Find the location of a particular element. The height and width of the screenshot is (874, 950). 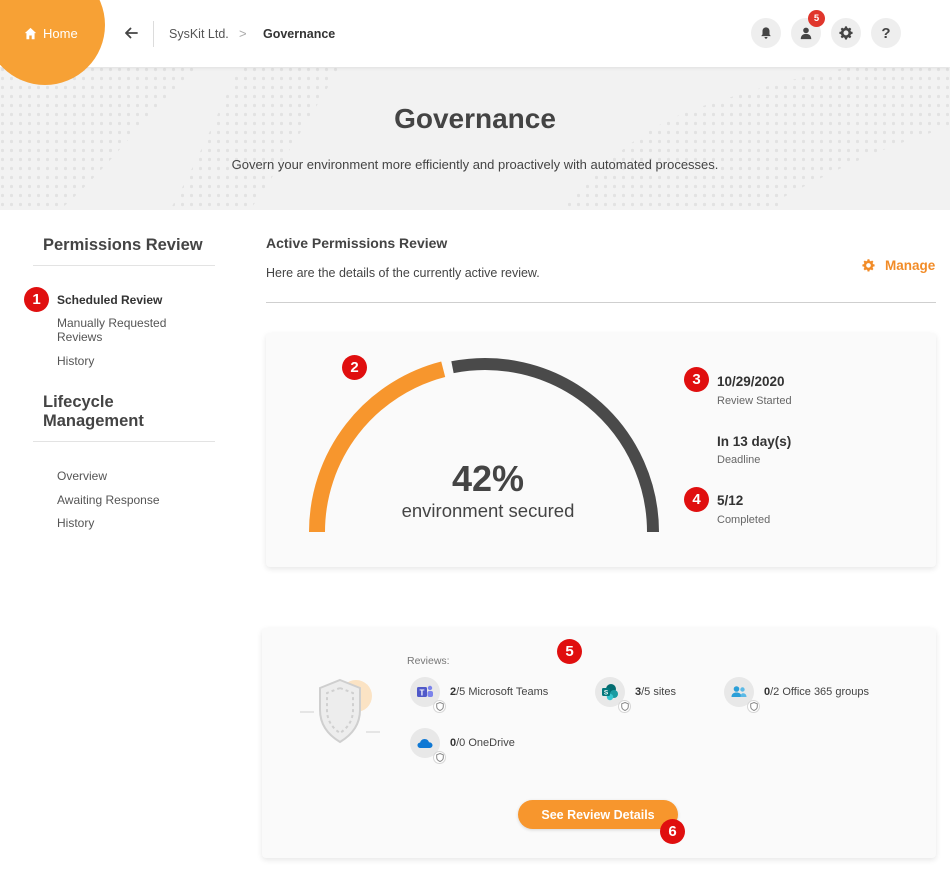

user-button: 5 is located at coordinates (808, 29).